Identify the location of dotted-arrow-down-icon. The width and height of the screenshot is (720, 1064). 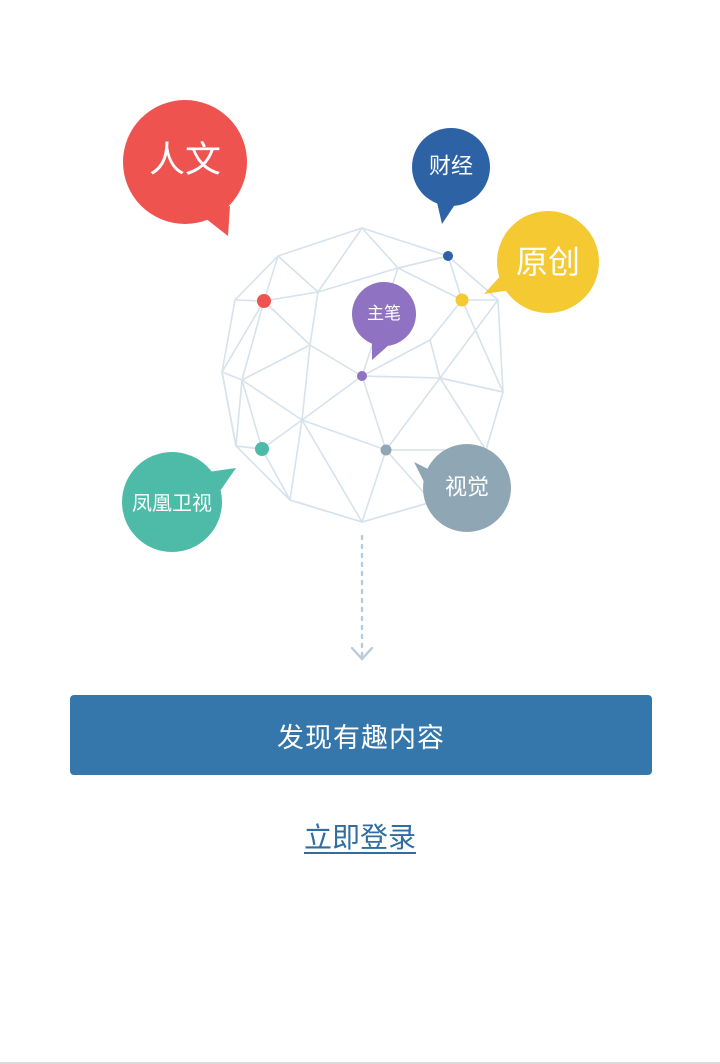
(362, 597).